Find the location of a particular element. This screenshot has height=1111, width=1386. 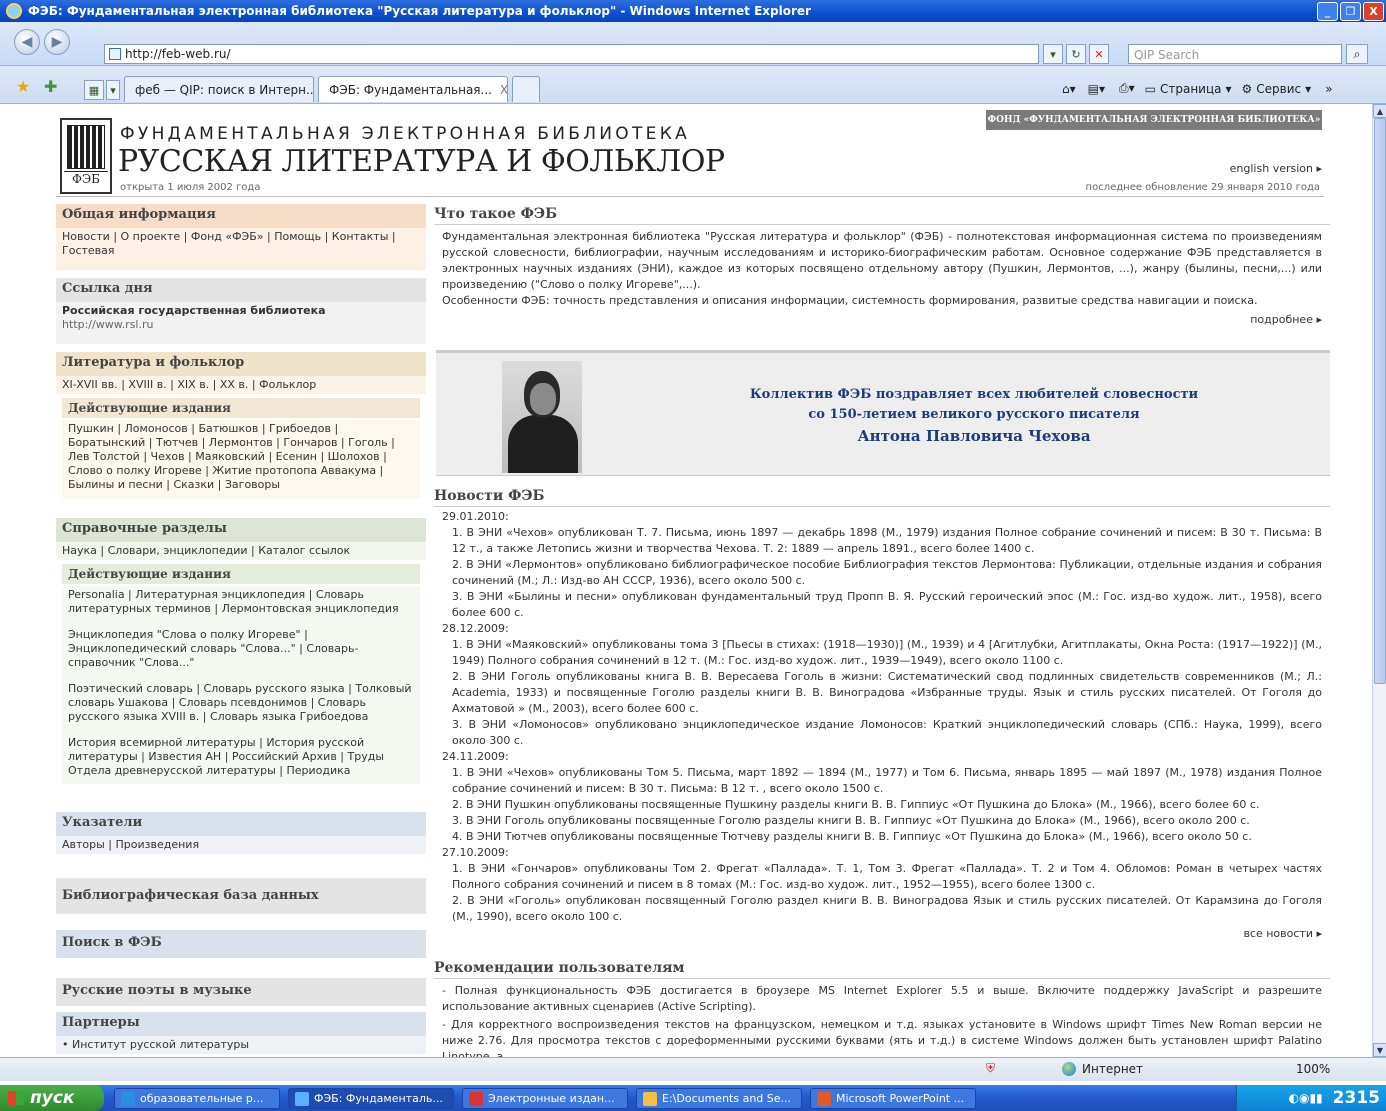

dropdown-icon: ▾ is located at coordinates (1053, 54).